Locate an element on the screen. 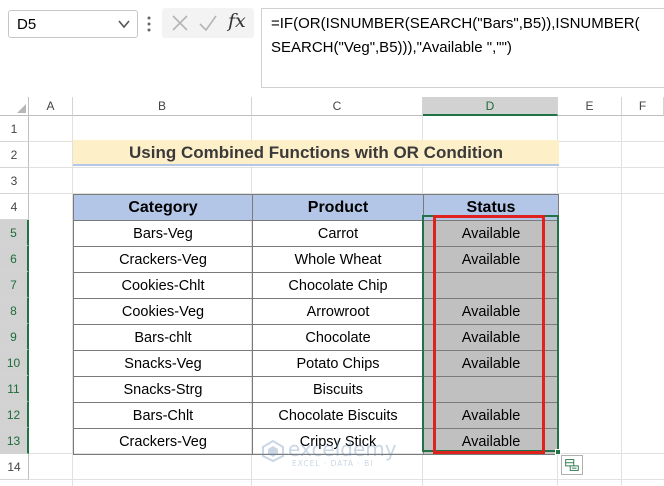 The height and width of the screenshot is (486, 664). category-cell: Cookies-Veg is located at coordinates (163, 311).